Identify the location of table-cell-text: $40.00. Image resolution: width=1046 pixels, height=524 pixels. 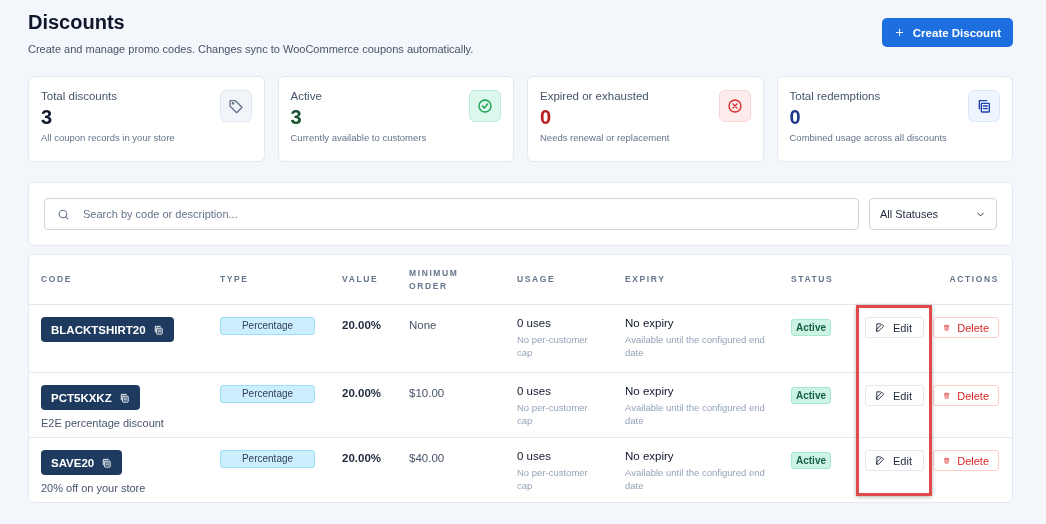
(427, 457).